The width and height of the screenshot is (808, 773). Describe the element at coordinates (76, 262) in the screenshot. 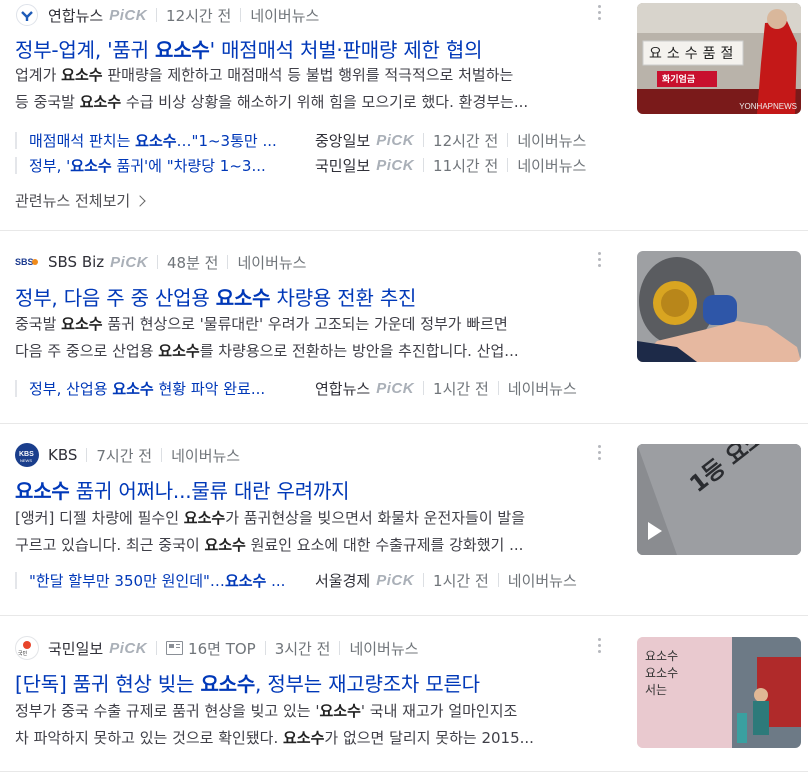

I see `press-name: SBS Biz` at that location.